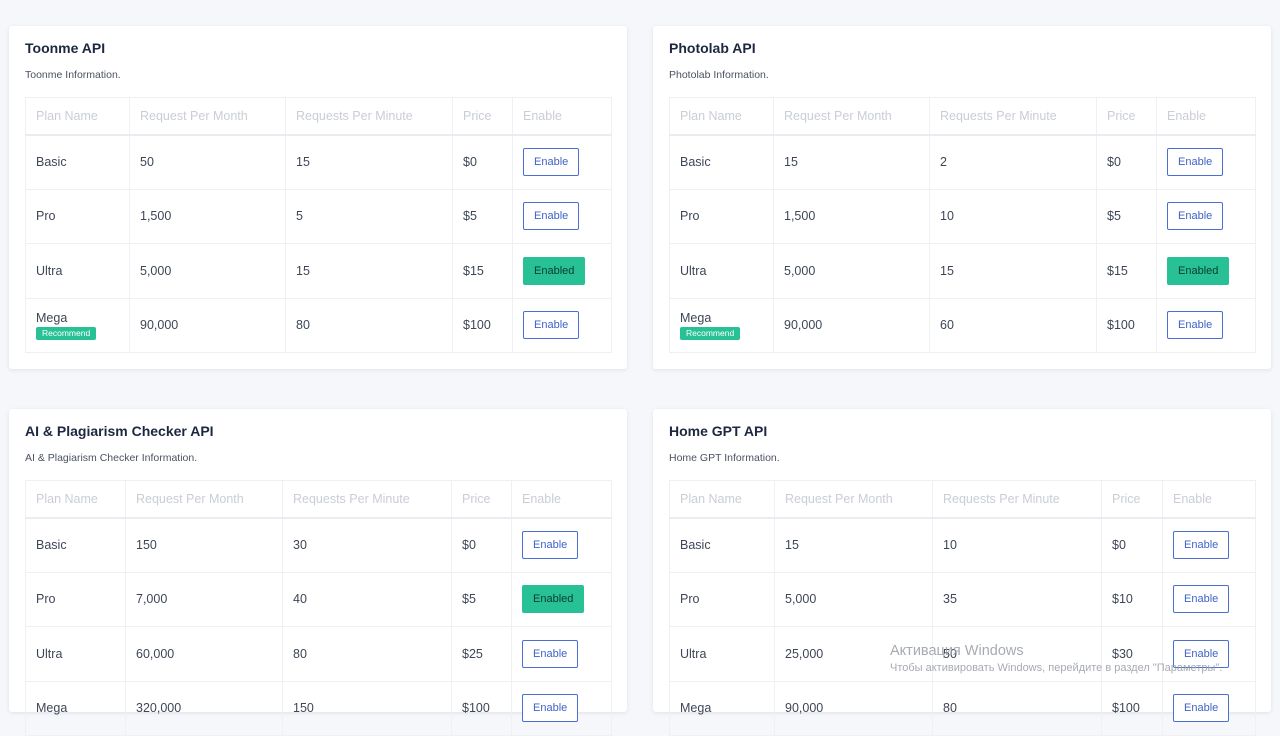  What do you see at coordinates (962, 545) in the screenshot?
I see `table-row: Basic 15 10 $0 Enable` at bounding box center [962, 545].